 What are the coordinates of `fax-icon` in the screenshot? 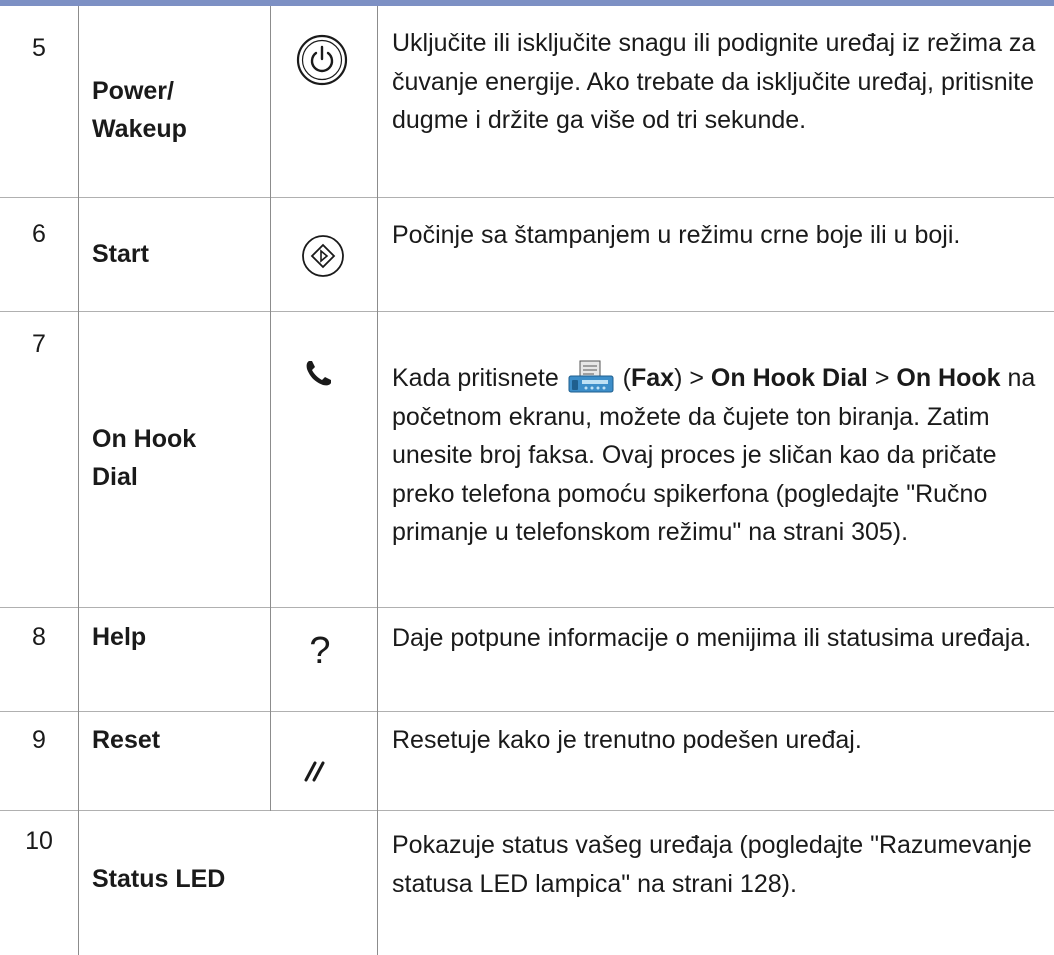 It's located at (591, 377).